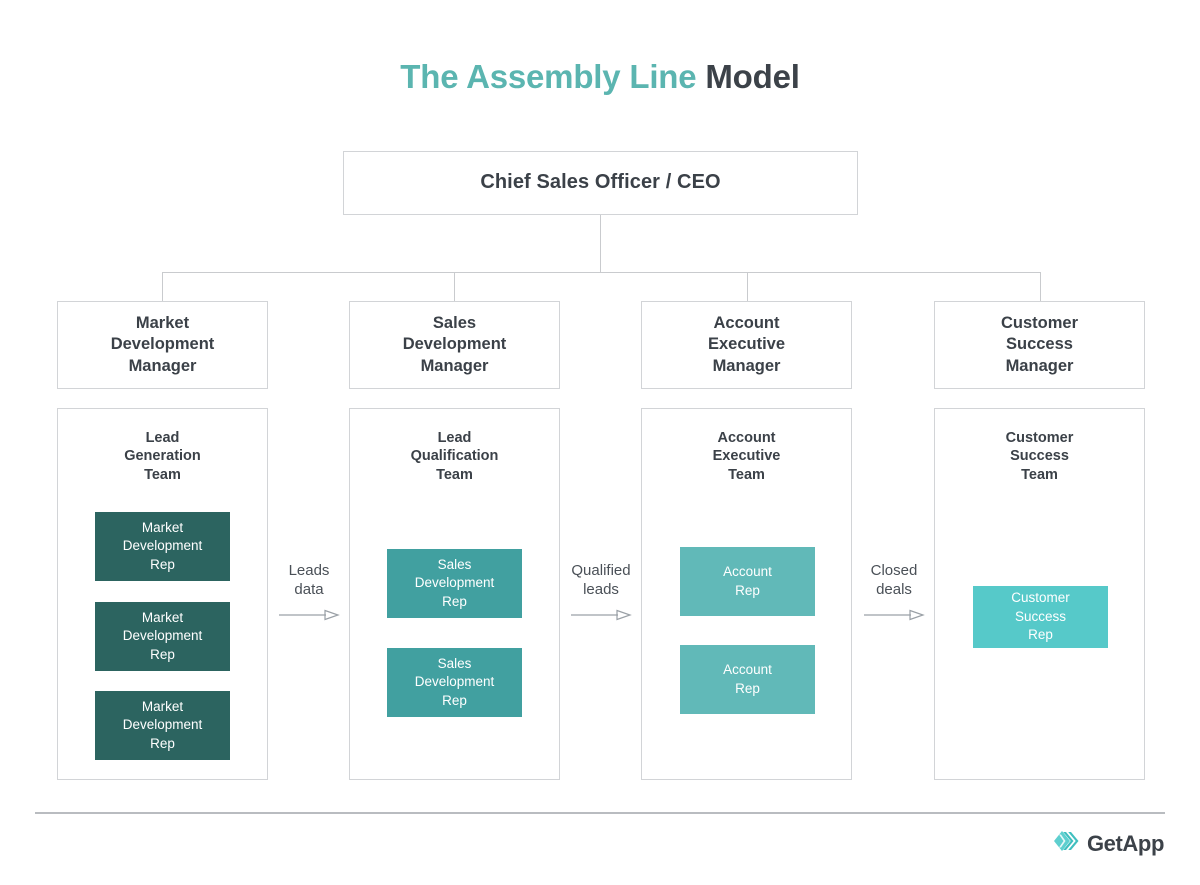  I want to click on executive-label: Chief Sales Officer / CEO, so click(600, 182).